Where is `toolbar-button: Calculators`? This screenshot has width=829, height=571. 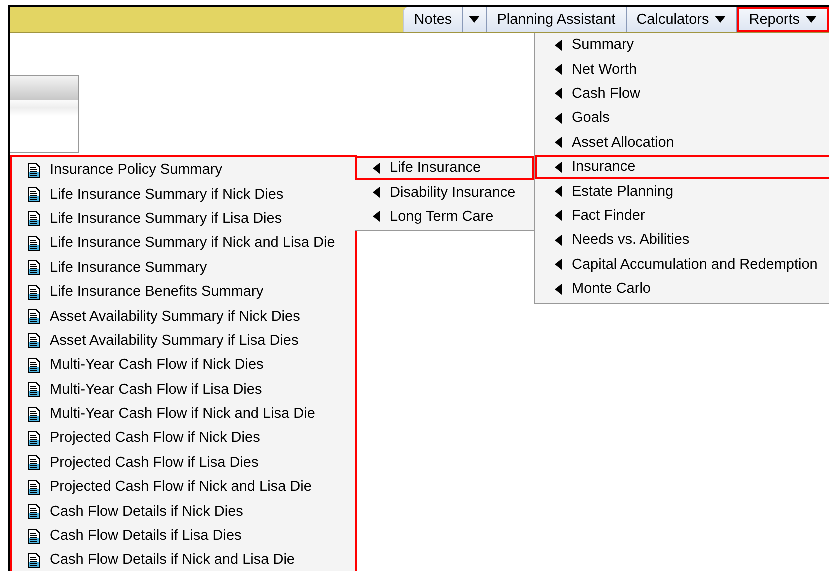 toolbar-button: Calculators is located at coordinates (682, 19).